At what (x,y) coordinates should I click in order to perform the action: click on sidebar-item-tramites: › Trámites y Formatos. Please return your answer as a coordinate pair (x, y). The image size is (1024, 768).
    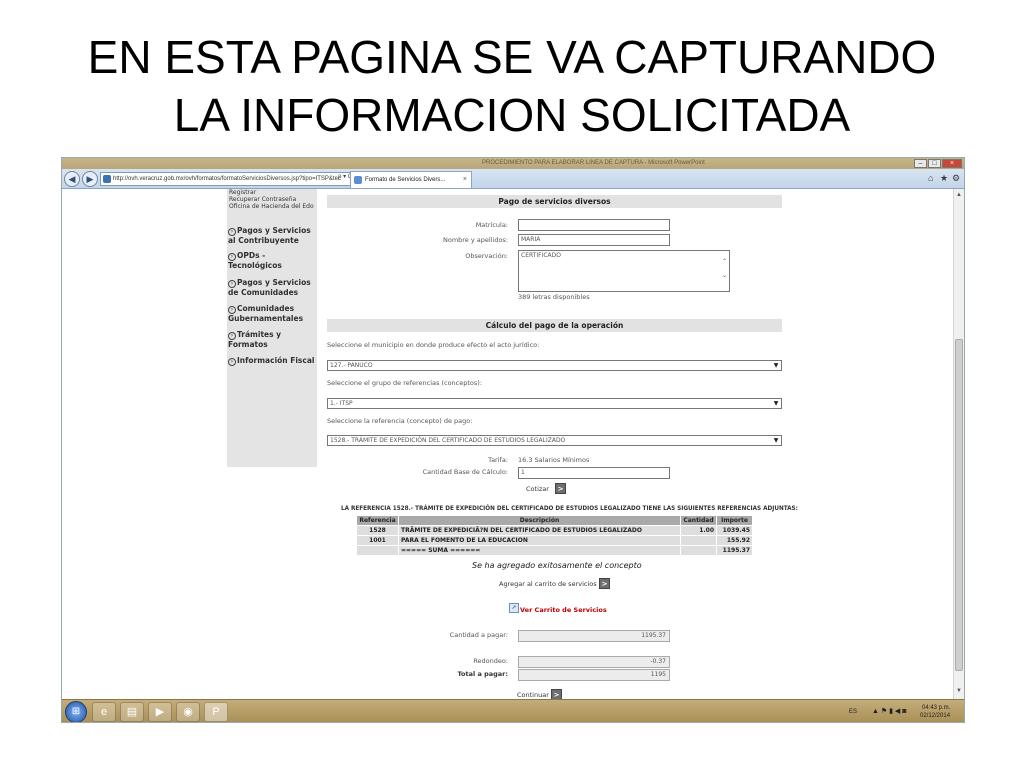
    Looking at the image, I should click on (272, 339).